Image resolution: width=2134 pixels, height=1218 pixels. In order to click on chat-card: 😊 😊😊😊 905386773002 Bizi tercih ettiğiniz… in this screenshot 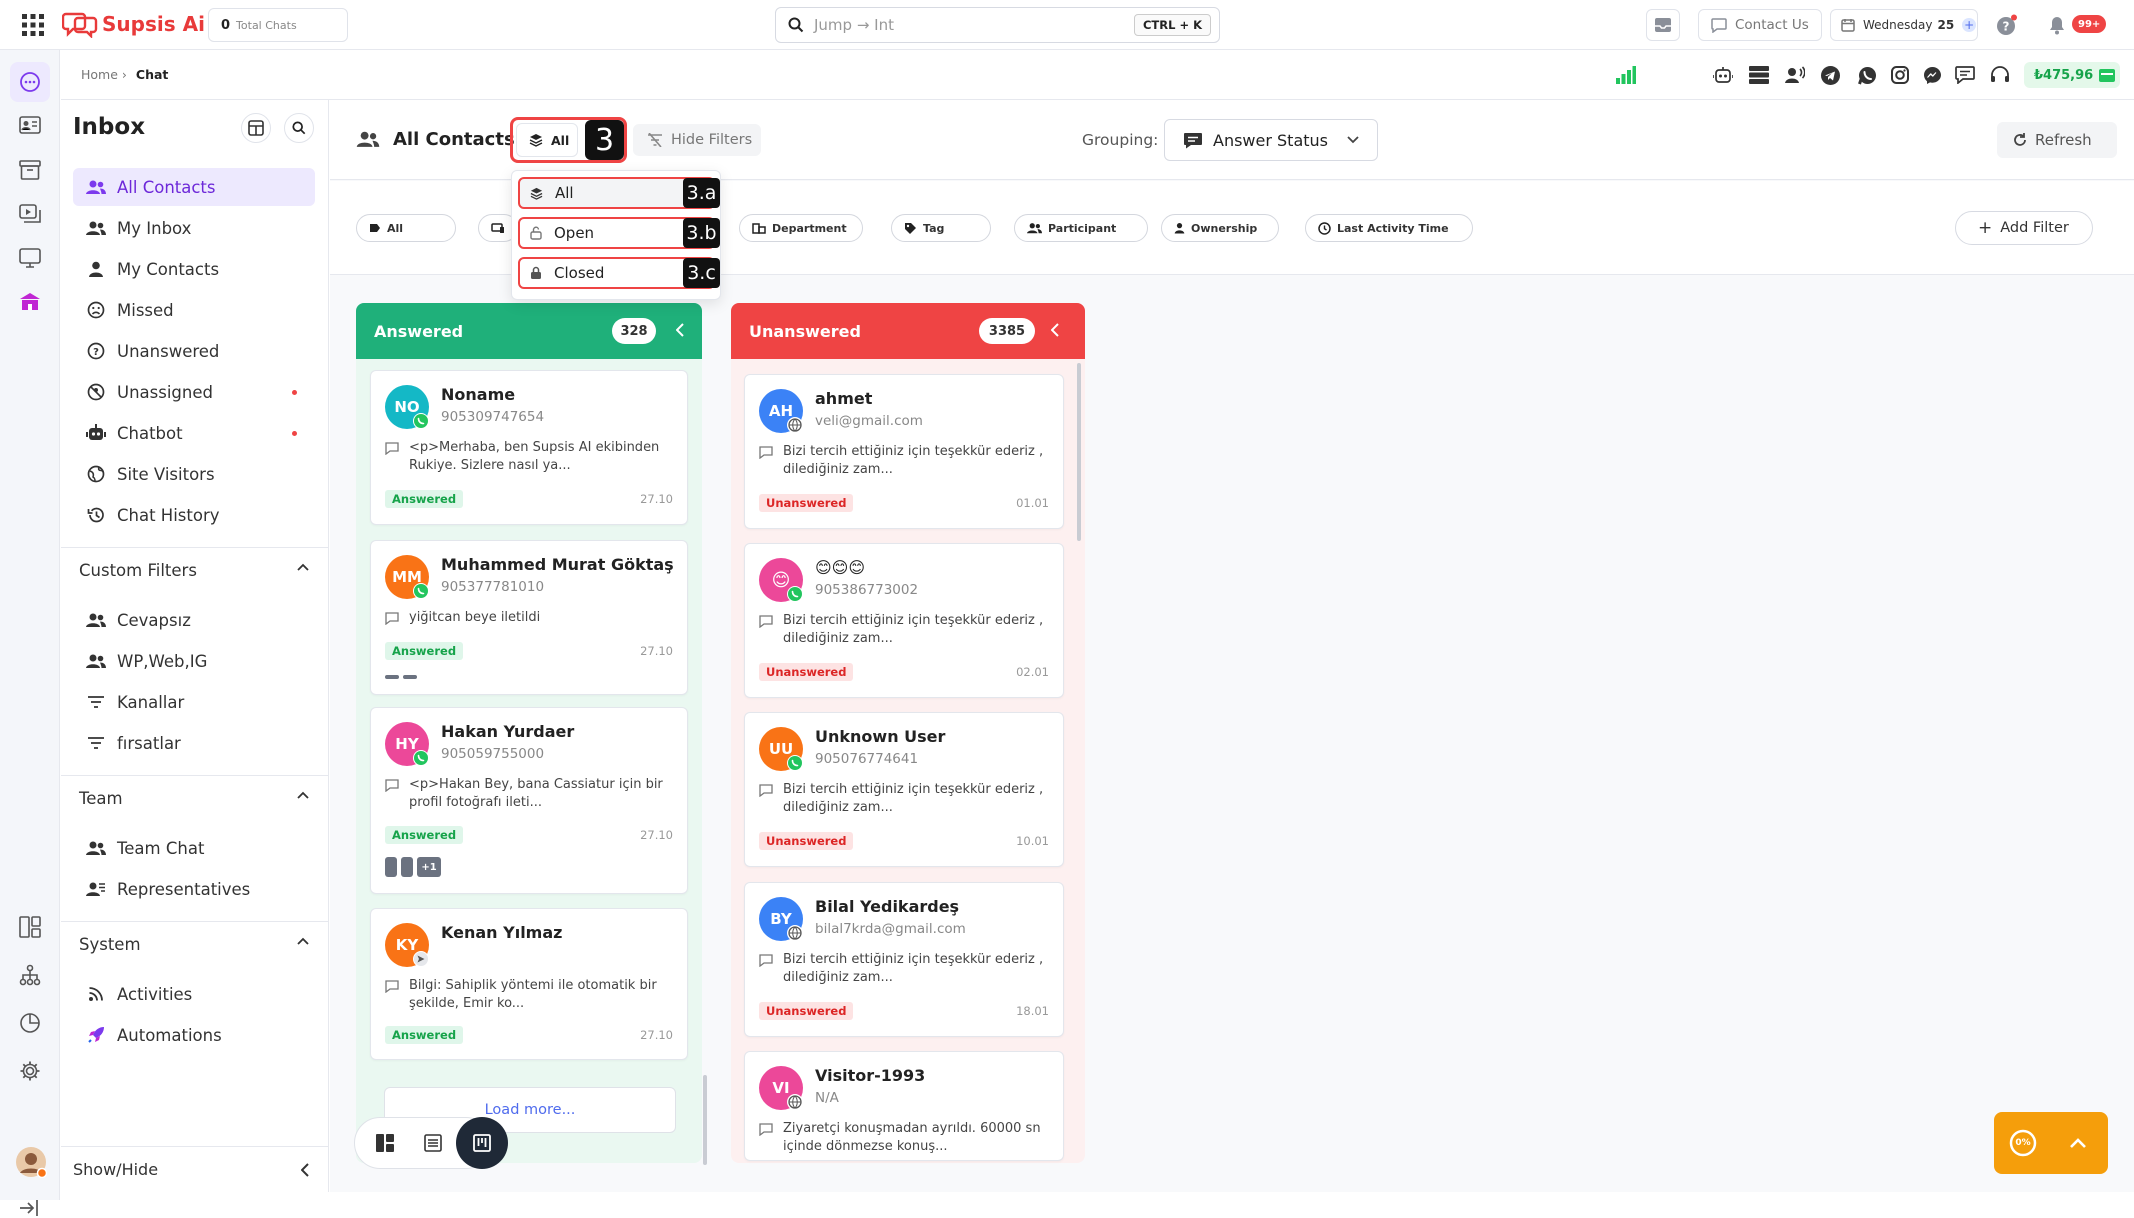, I will do `click(904, 620)`.